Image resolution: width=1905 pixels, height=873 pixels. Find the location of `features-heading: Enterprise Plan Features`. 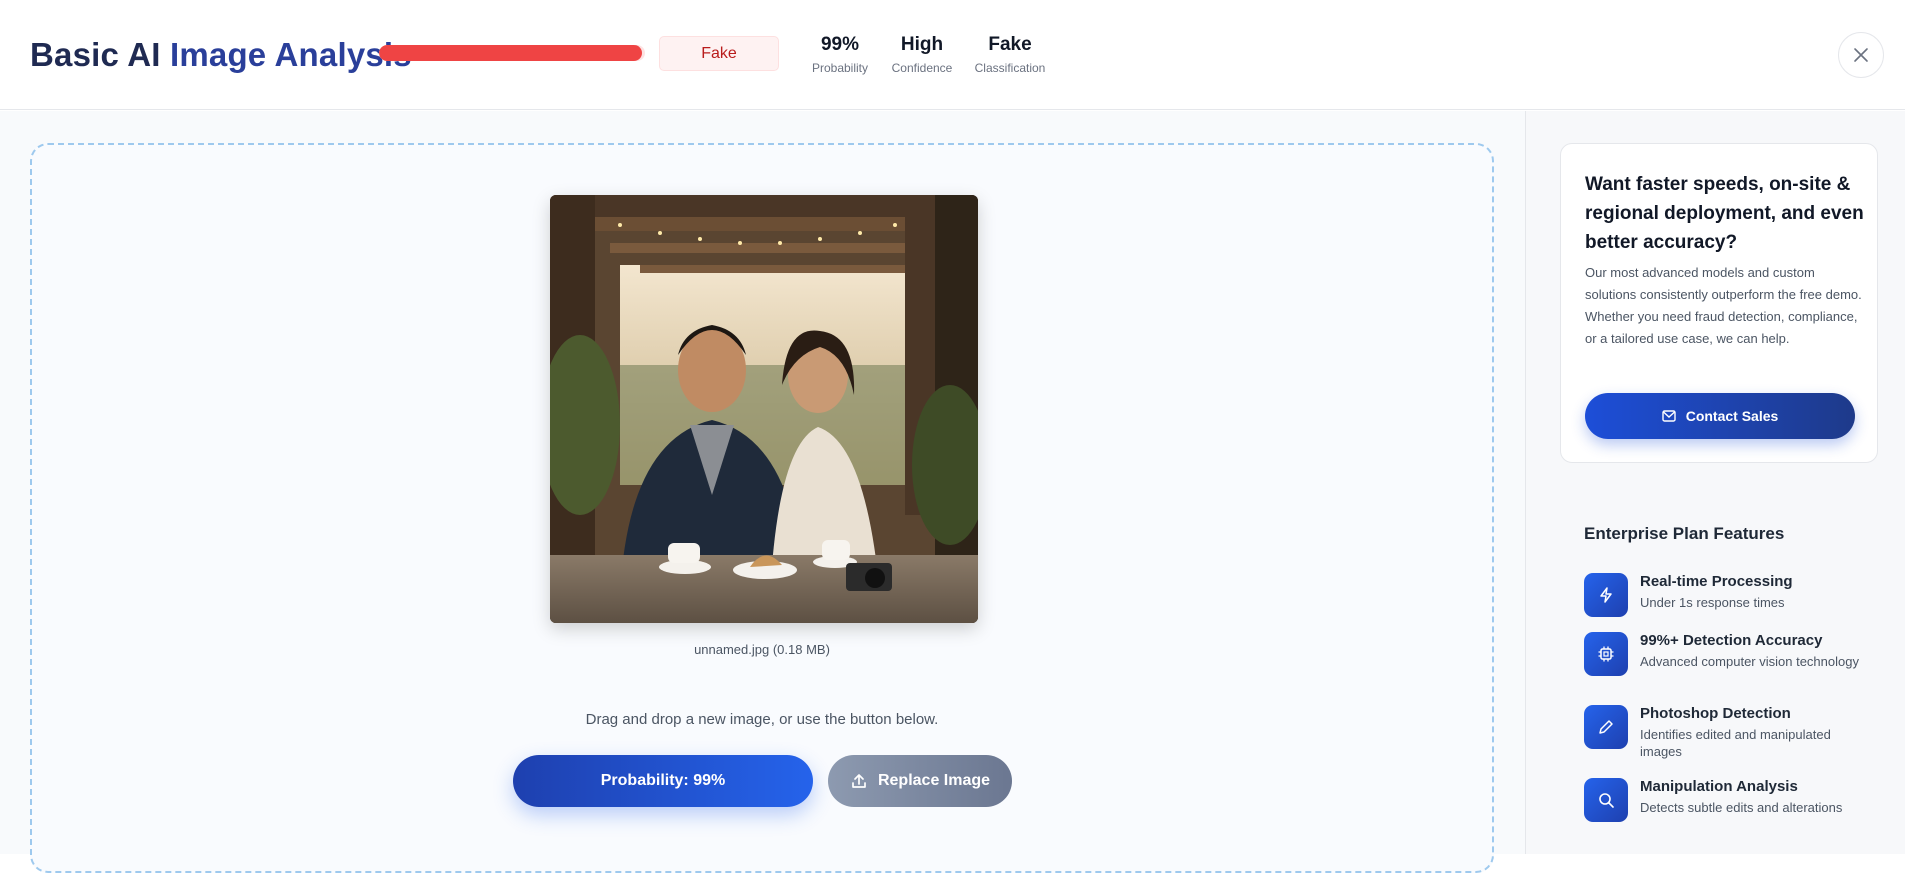

features-heading: Enterprise Plan Features is located at coordinates (1684, 533).